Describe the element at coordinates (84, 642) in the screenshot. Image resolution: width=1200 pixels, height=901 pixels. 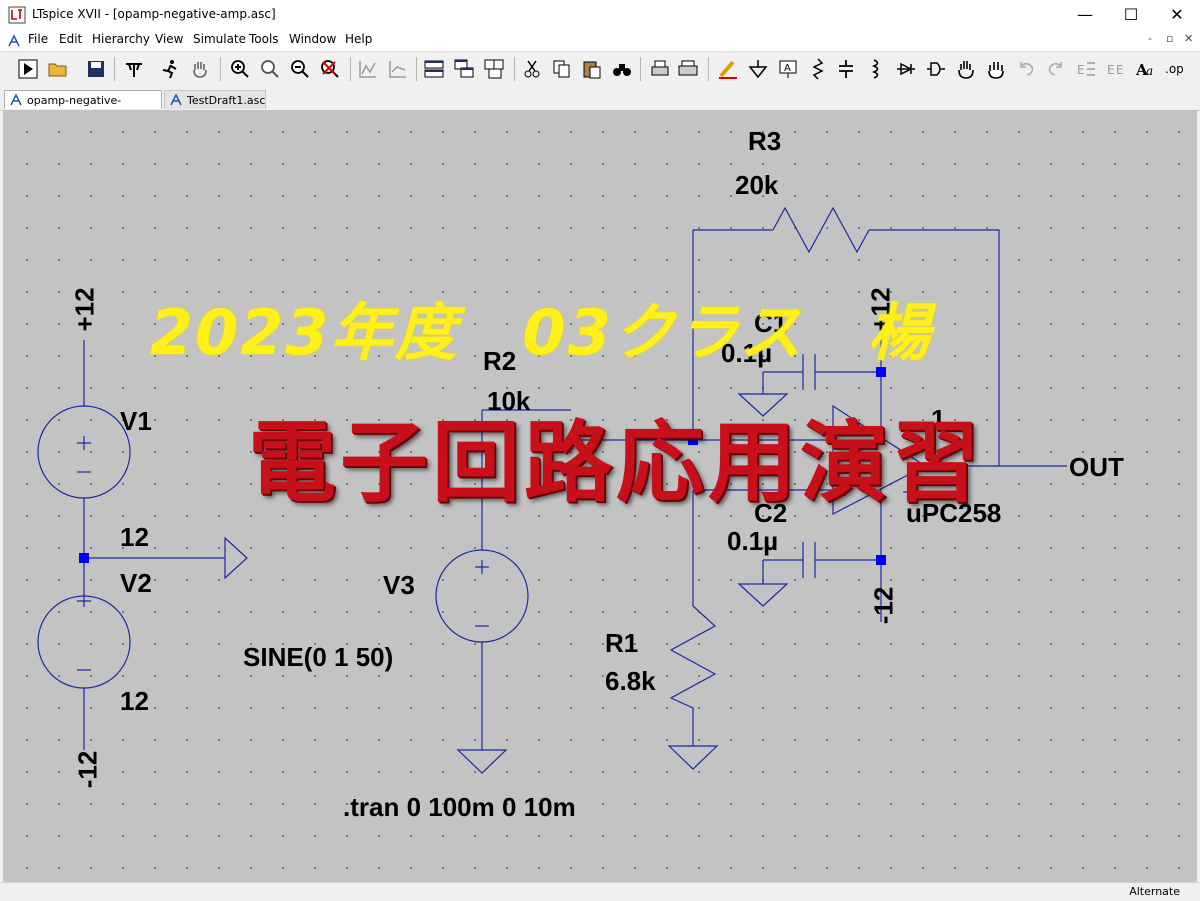
I see `v2-source` at that location.